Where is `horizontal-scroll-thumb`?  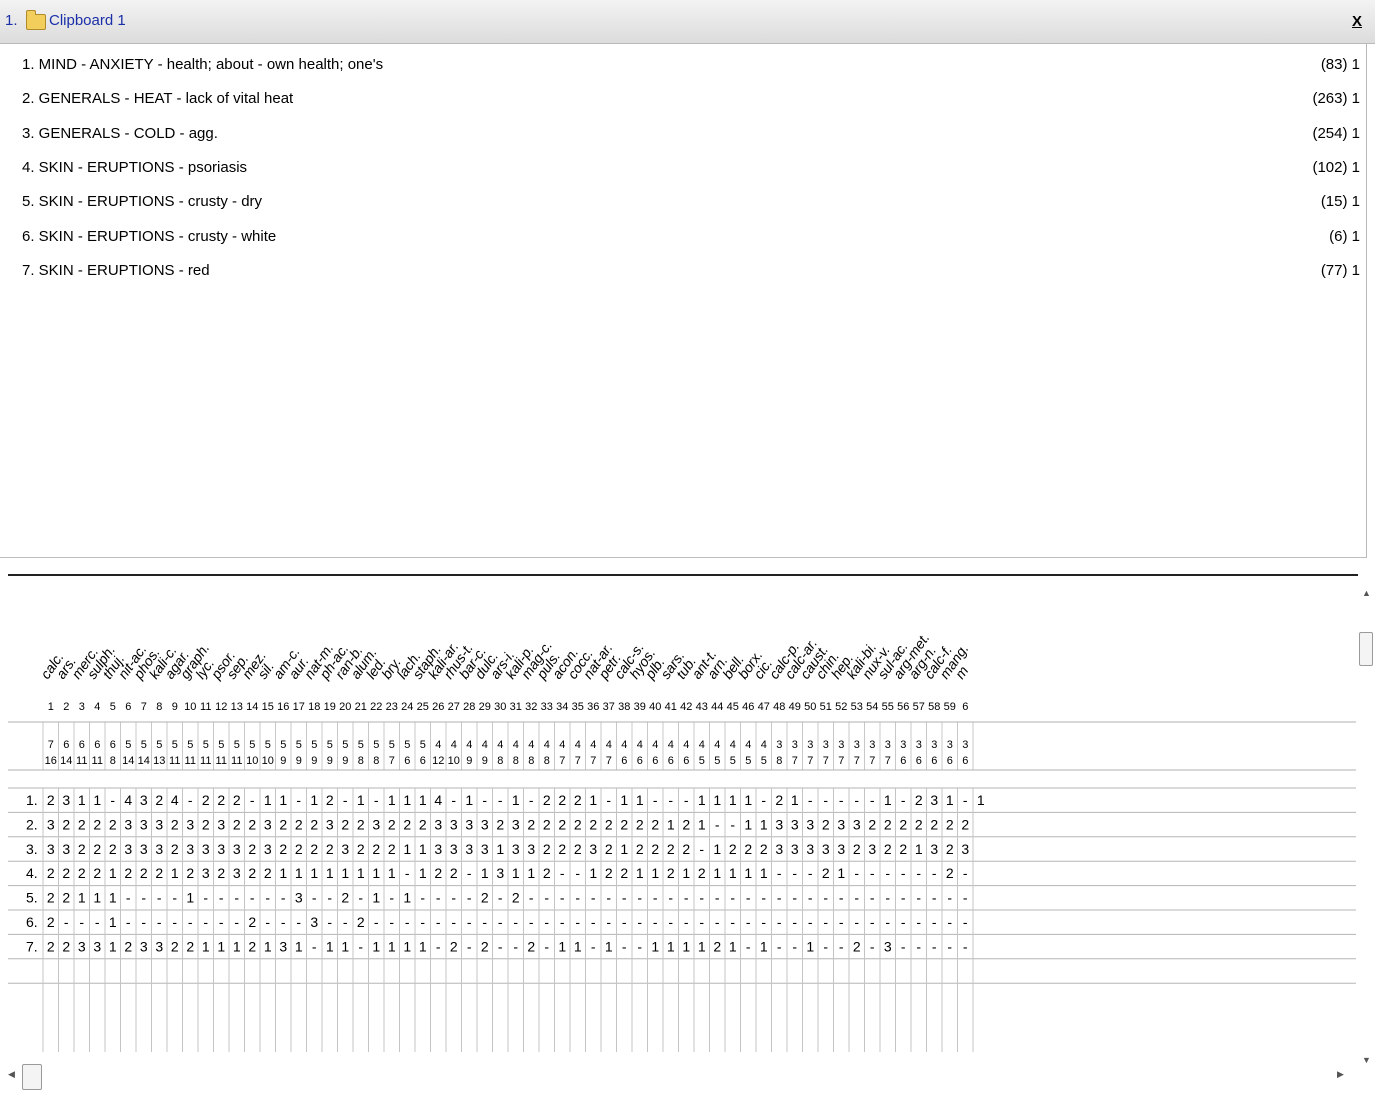
horizontal-scroll-thumb is located at coordinates (32, 1077).